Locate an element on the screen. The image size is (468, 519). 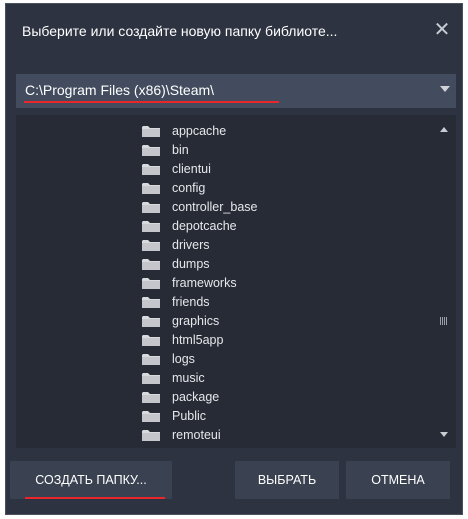
path-dropdown: C:\Program Files (x86)\Steam\ is located at coordinates (236, 91).